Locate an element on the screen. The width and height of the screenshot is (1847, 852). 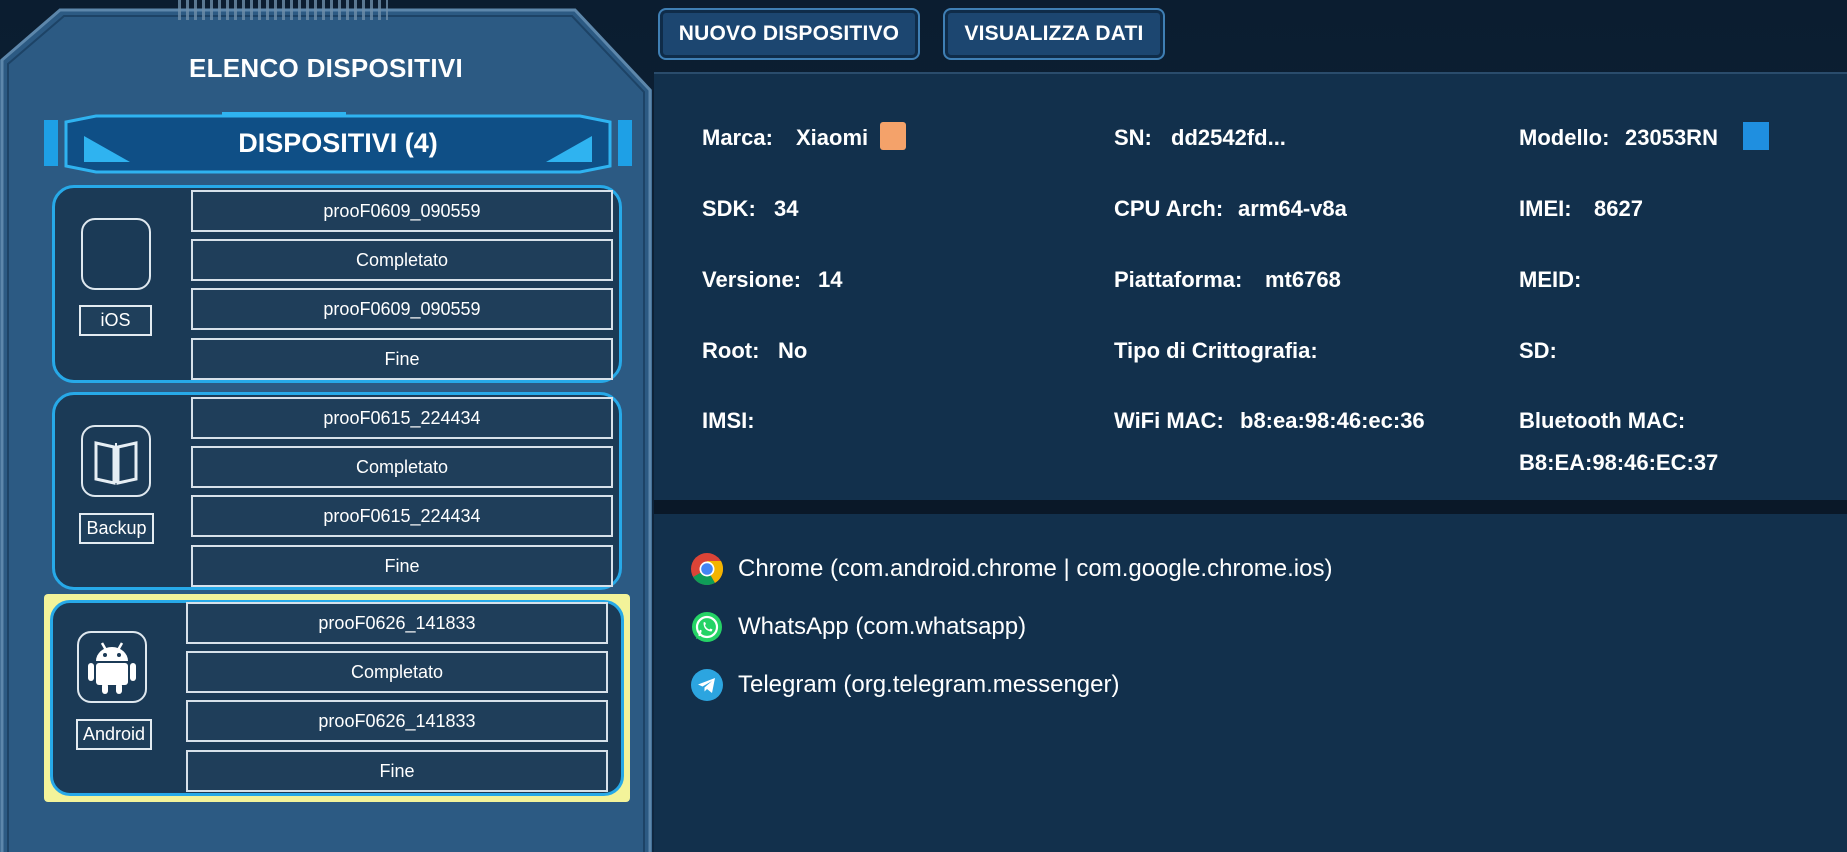
brand-value: Xiaomi is located at coordinates (832, 137).